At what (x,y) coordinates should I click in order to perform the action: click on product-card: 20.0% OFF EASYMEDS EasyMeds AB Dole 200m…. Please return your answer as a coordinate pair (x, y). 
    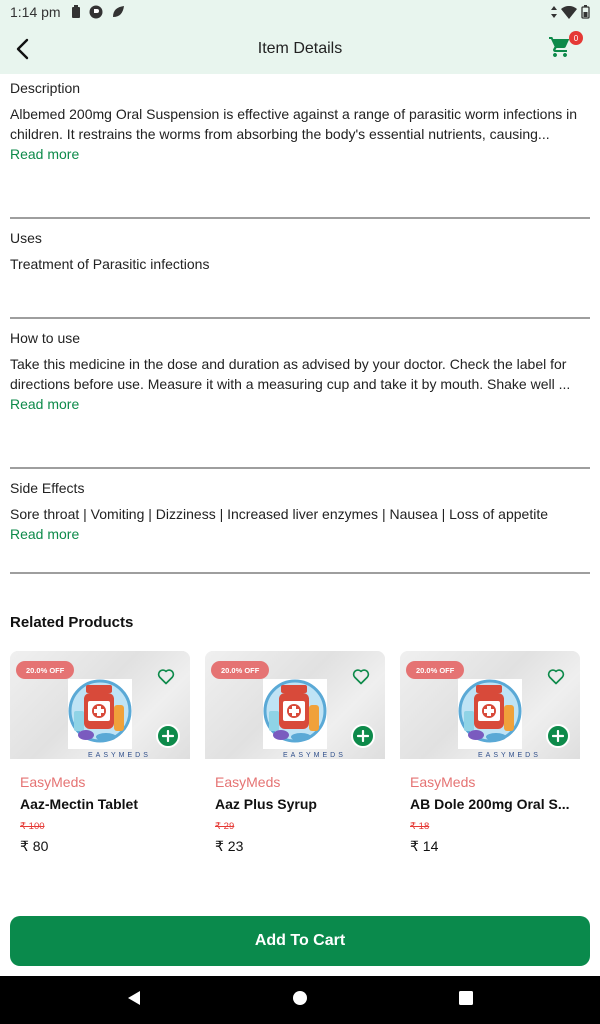
    Looking at the image, I should click on (490, 756).